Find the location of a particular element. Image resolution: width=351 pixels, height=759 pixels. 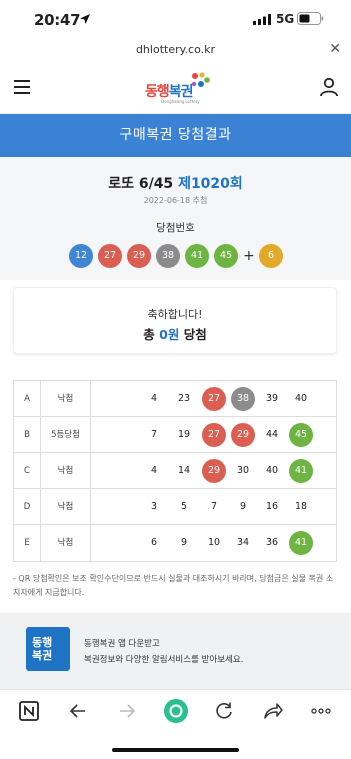

result-summary: 축하합니다! 총 0원 당첨 is located at coordinates (175, 320).